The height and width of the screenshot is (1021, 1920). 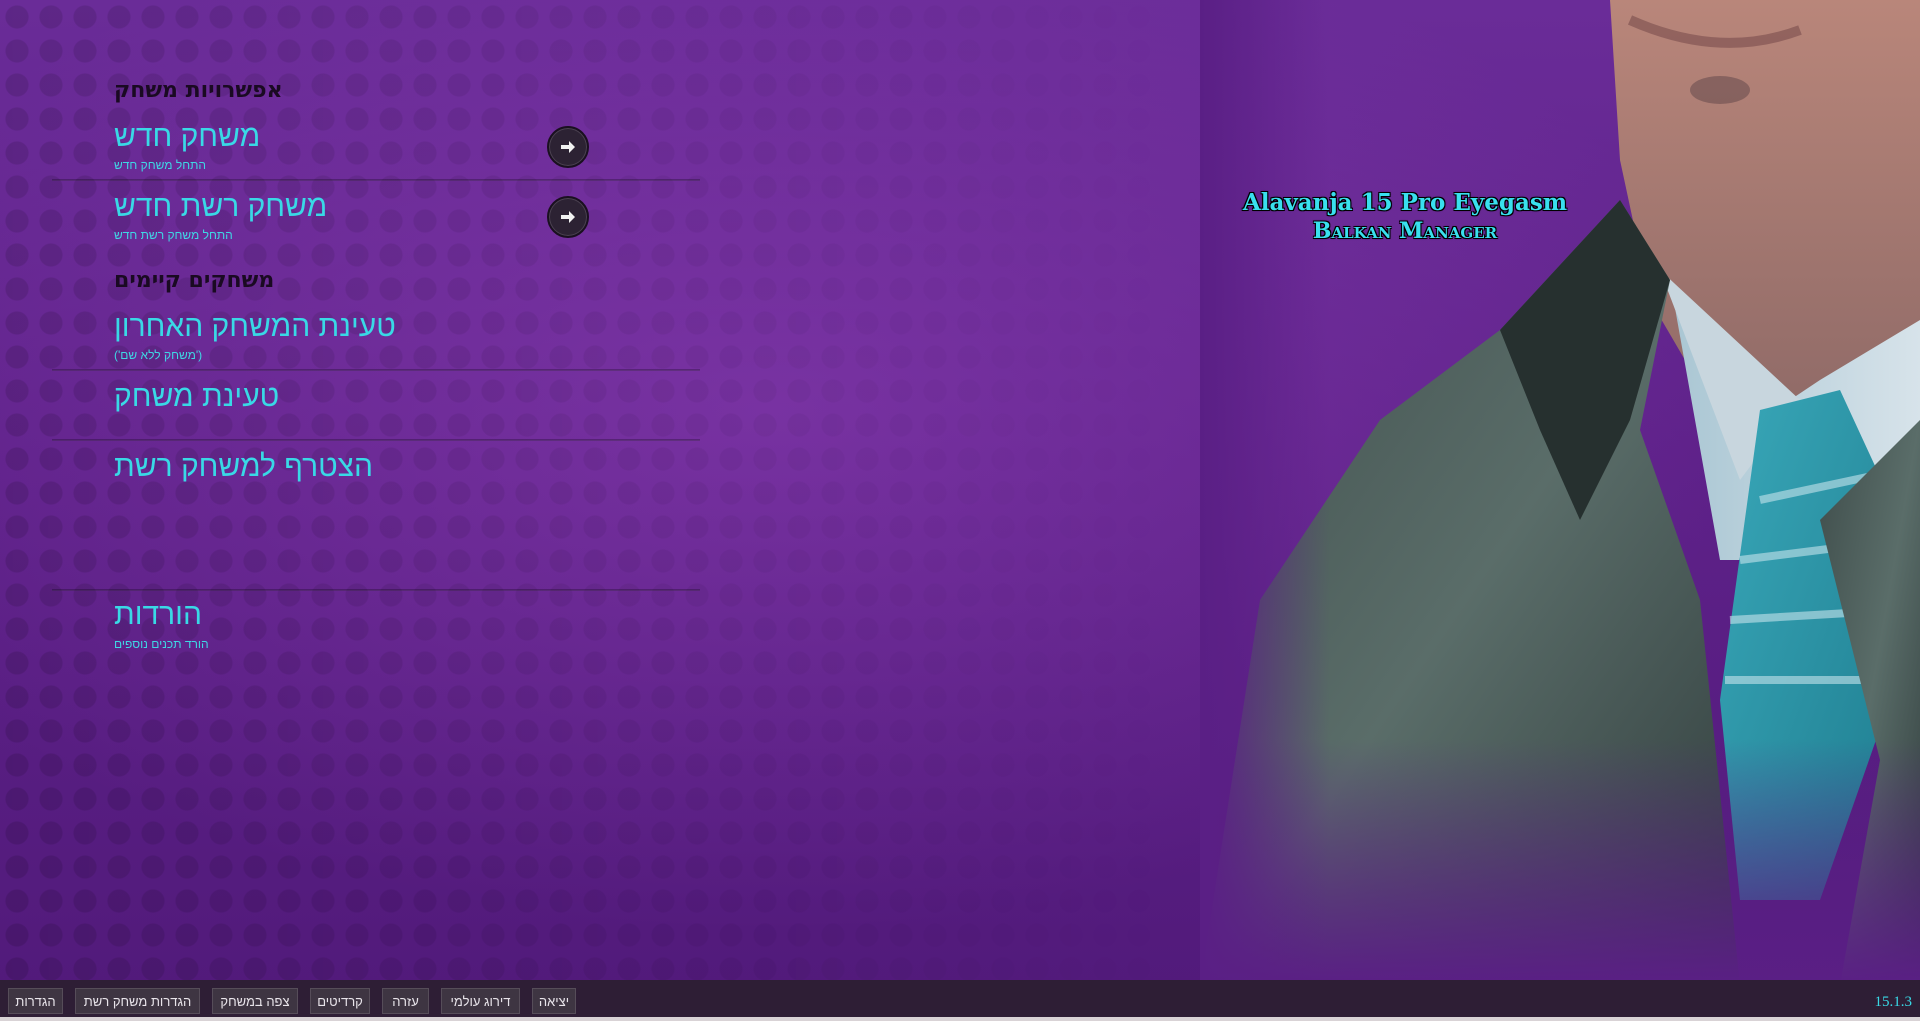 I want to click on menu-item-new-network-game: משחק רשת חדש התחל משחק רשת חדש, so click(x=376, y=215).